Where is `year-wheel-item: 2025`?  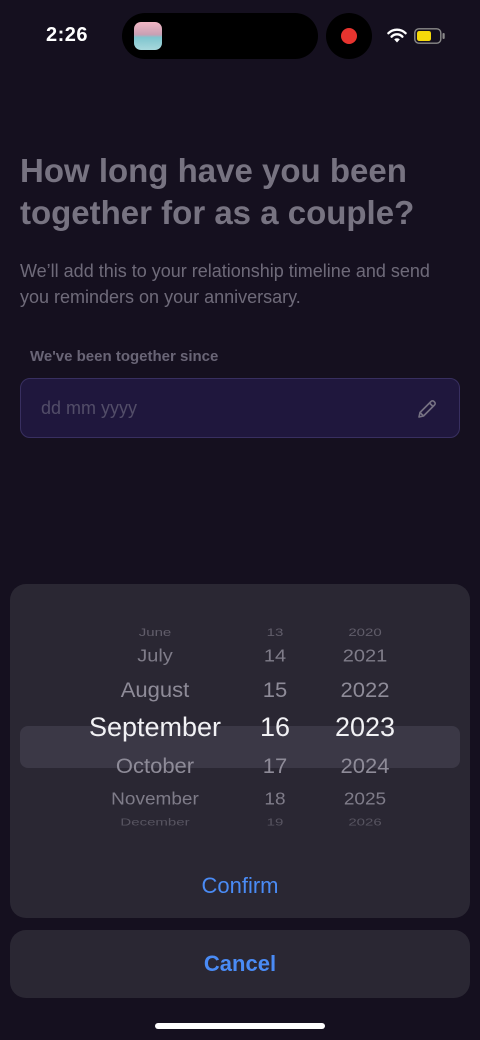
year-wheel-item: 2025 is located at coordinates (365, 798).